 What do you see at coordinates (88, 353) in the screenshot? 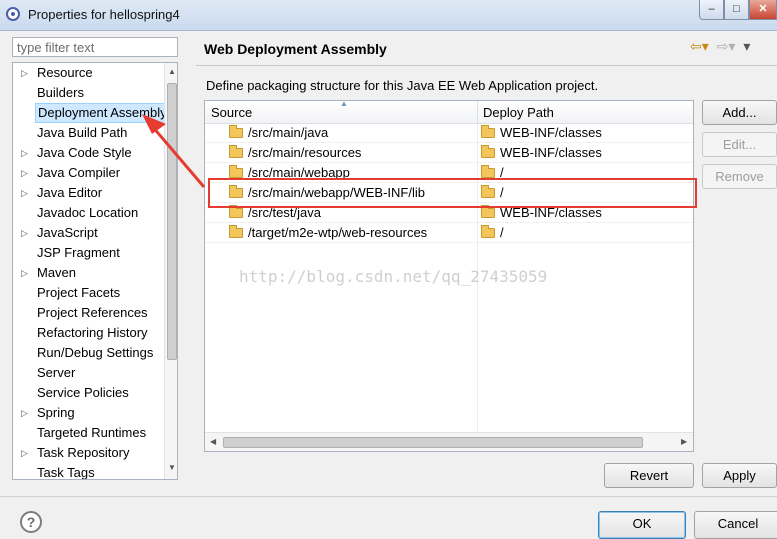
I see `nav-item: Run/Debug Settings` at bounding box center [88, 353].